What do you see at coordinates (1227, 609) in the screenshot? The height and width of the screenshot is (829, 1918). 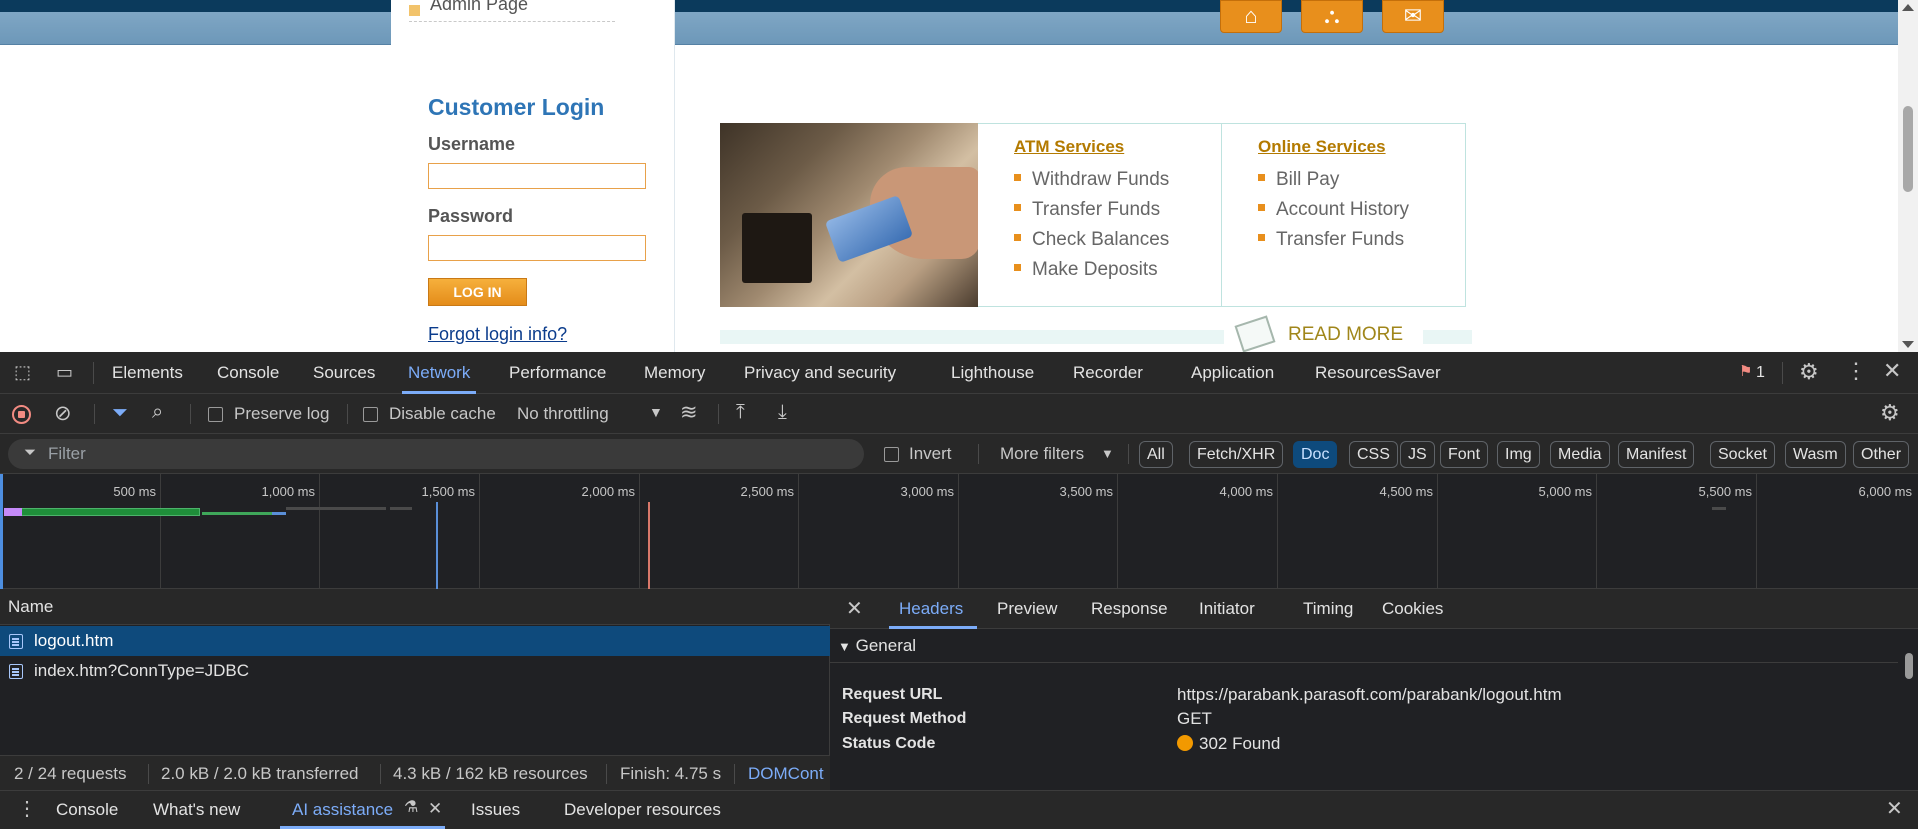 I see `tab-initiator: Initiator` at bounding box center [1227, 609].